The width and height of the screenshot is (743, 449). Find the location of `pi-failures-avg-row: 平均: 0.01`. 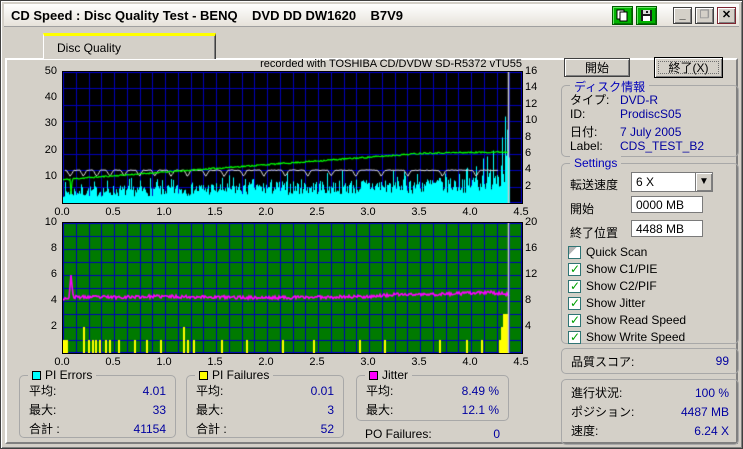

pi-failures-avg-row: 平均: 0.01 is located at coordinates (265, 390).